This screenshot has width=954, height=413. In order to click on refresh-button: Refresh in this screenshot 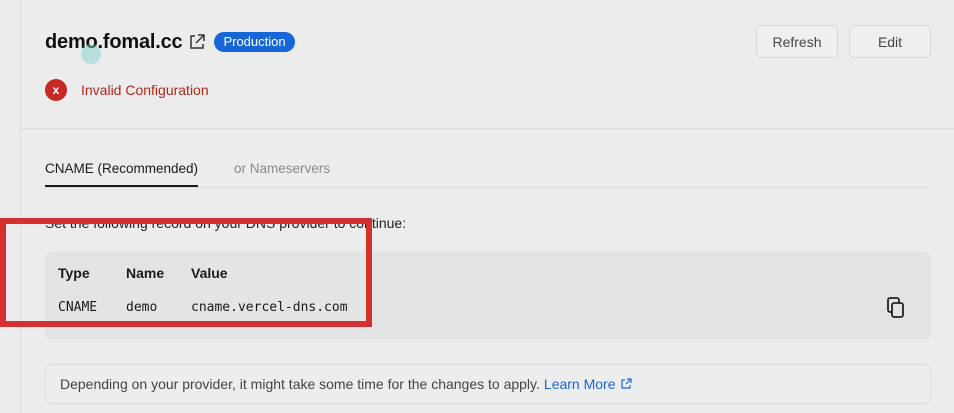, I will do `click(797, 41)`.